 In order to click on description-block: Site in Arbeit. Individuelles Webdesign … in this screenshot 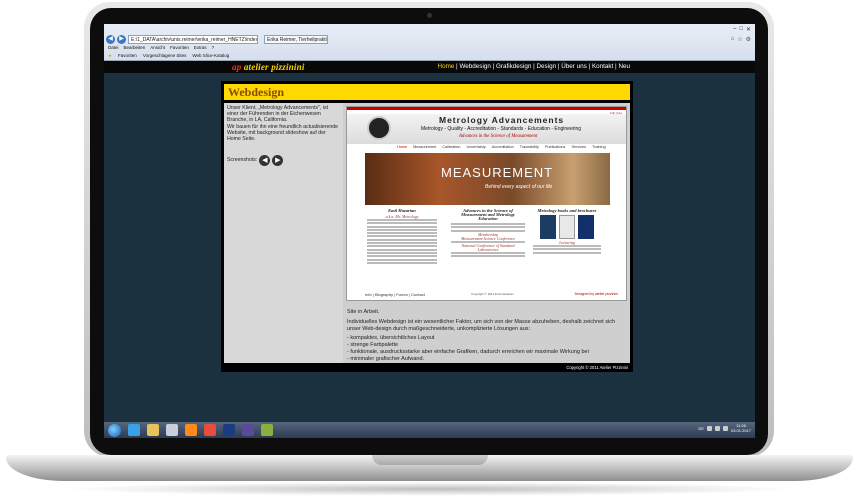, I will do `click(487, 336)`.